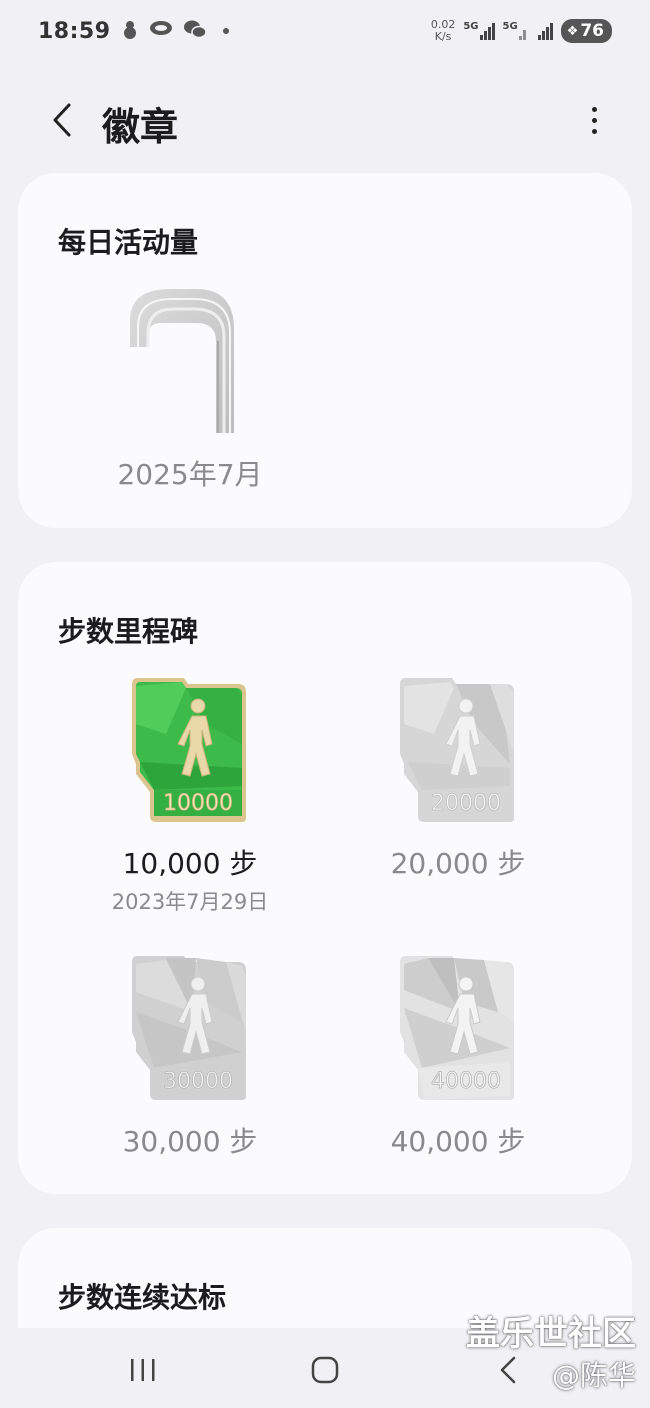 The image size is (650, 1408). What do you see at coordinates (572, 31) in the screenshot?
I see `power-saving-icon: ❖` at bounding box center [572, 31].